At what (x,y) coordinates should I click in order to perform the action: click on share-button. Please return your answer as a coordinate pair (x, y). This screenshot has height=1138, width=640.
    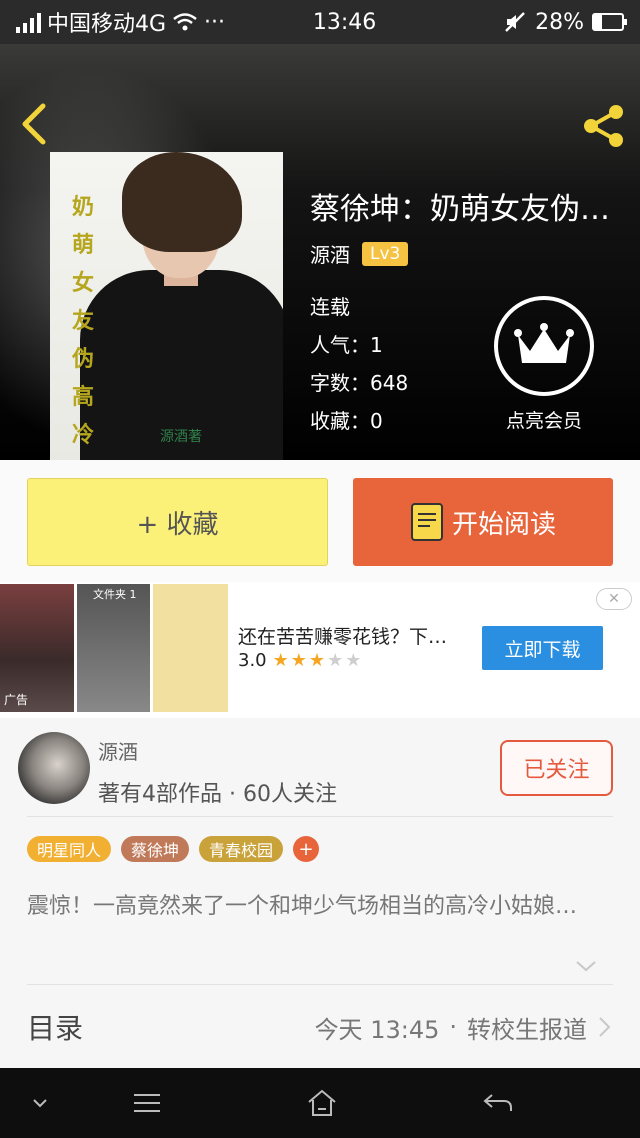
    Looking at the image, I should click on (604, 126).